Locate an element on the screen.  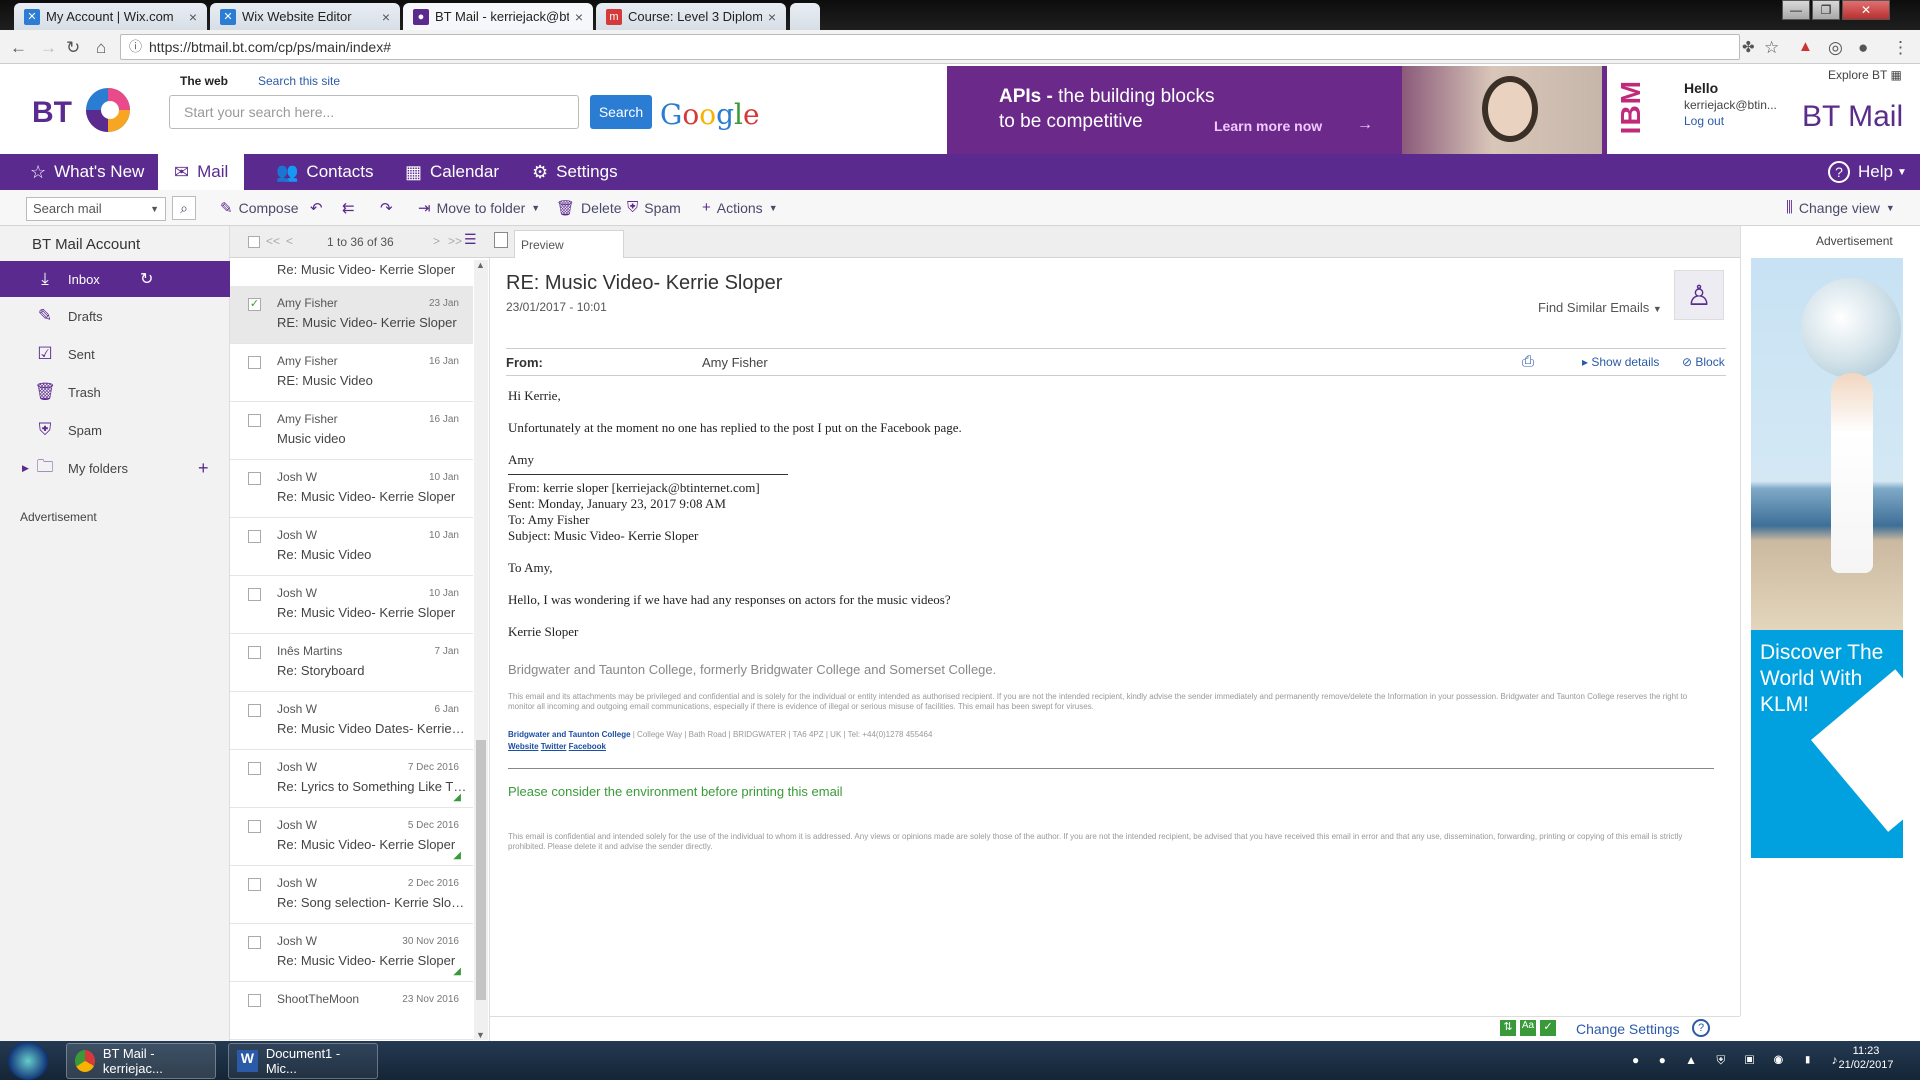
list-scrollbar: ▲ ▼ is located at coordinates (481, 650).